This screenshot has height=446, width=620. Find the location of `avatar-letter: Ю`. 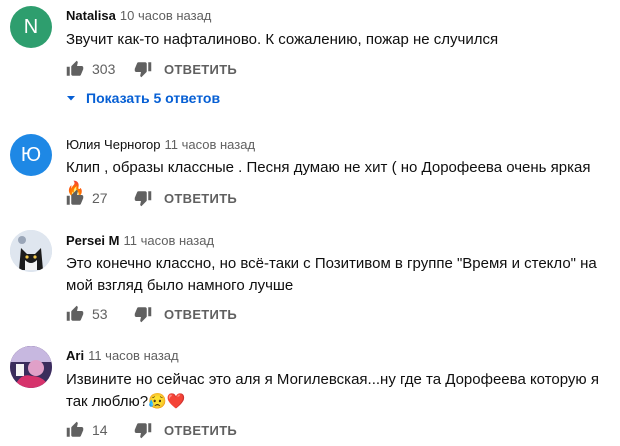

avatar-letter: Ю is located at coordinates (31, 154).